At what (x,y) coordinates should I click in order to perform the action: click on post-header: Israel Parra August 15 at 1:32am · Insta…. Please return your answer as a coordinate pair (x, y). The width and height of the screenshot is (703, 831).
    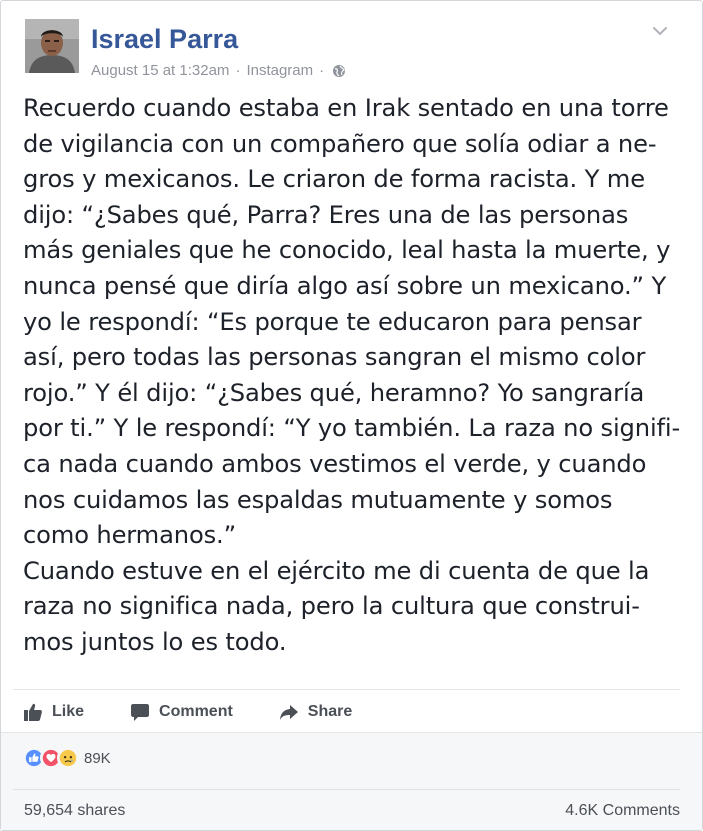
    Looking at the image, I should click on (357, 49).